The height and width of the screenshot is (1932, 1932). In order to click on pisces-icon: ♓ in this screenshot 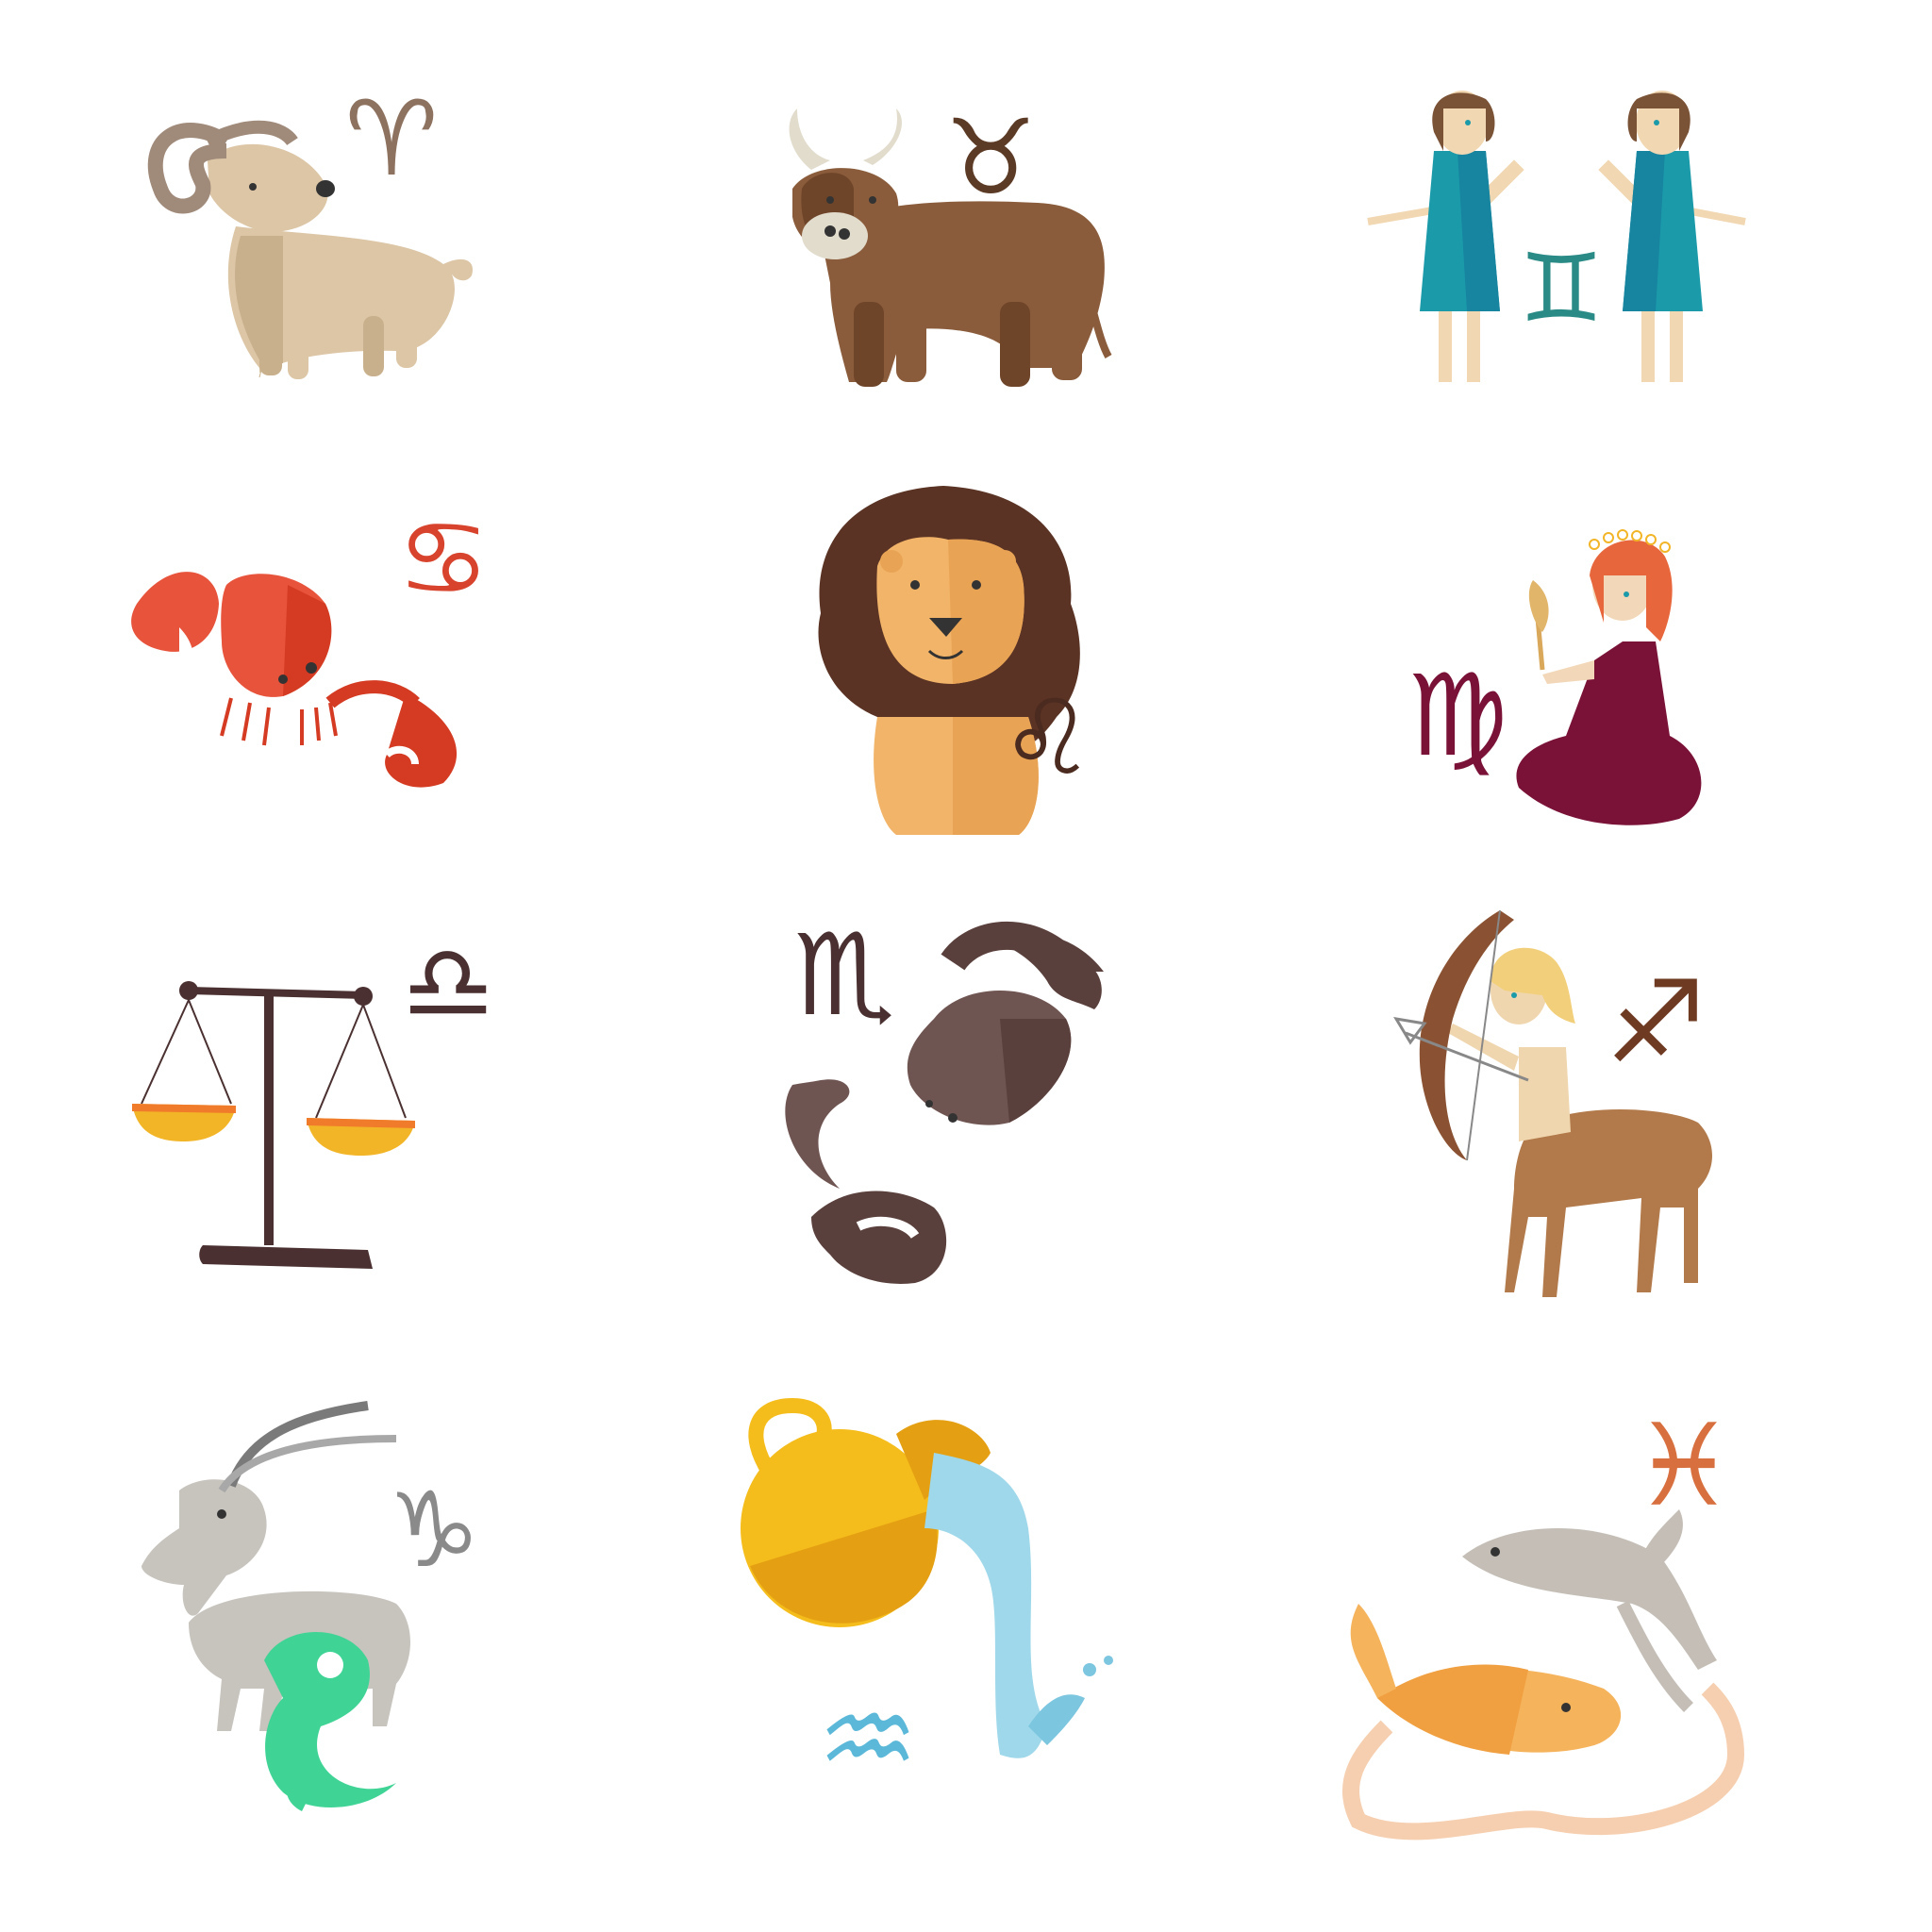, I will do `click(1544, 1621)`.